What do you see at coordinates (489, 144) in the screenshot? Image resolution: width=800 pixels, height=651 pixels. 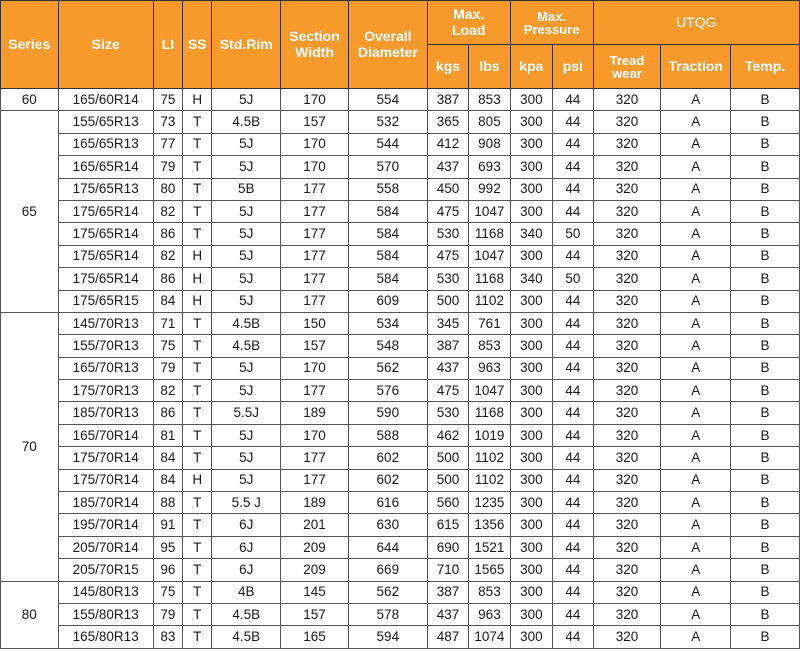 I see `load-lbs-cell: 908` at bounding box center [489, 144].